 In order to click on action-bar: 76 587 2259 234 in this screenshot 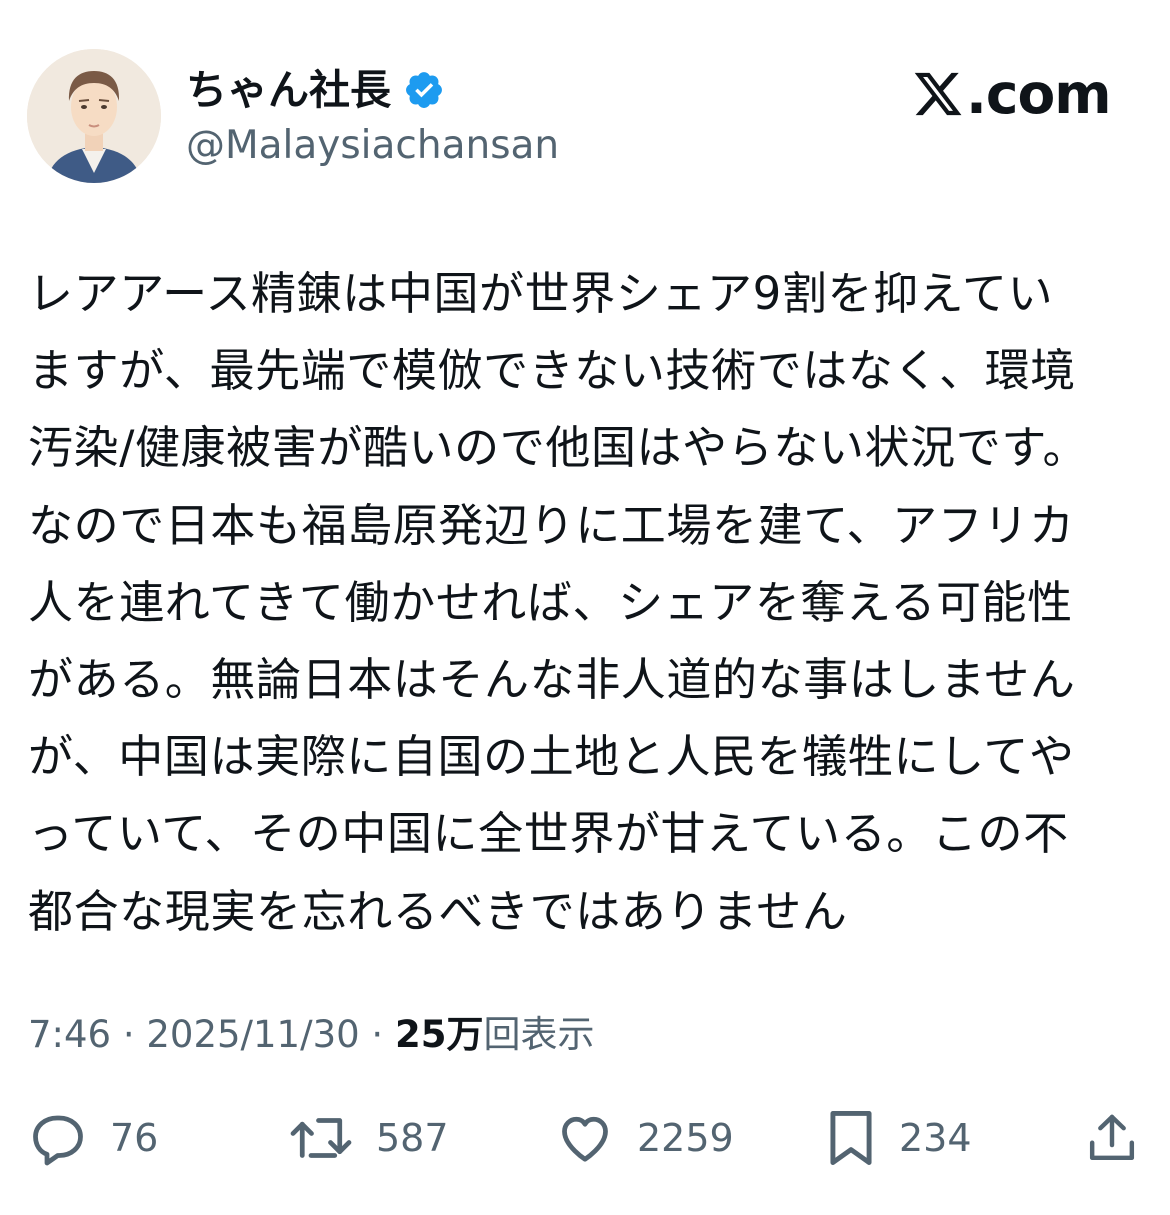, I will do `click(585, 1138)`.